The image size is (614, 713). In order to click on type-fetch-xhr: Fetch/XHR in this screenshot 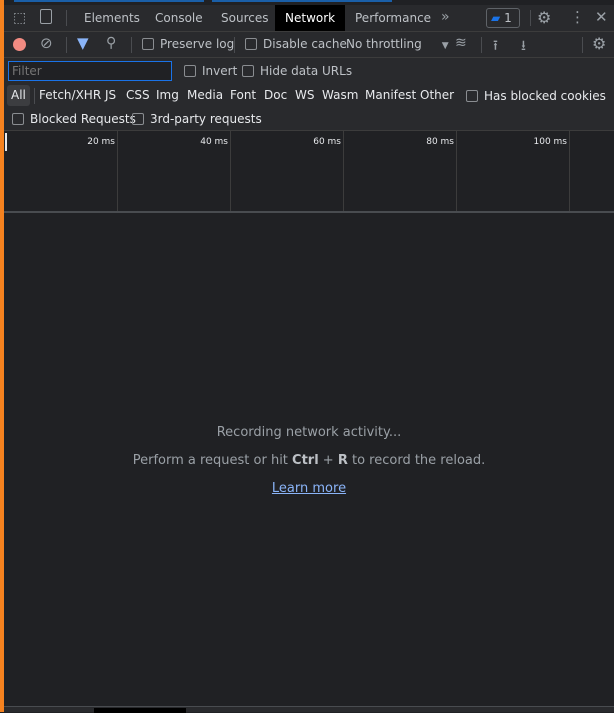, I will do `click(70, 95)`.